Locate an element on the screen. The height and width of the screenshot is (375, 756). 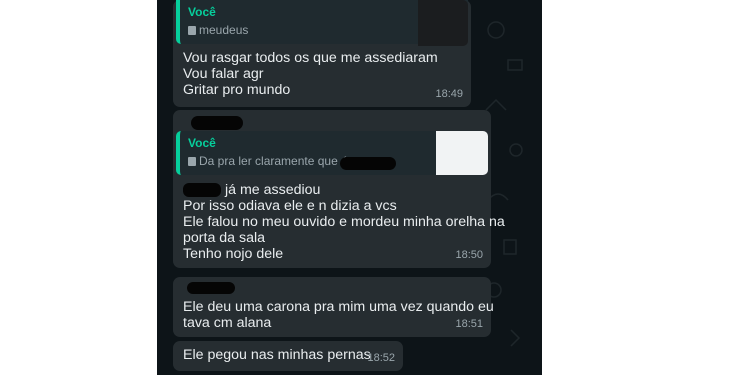
message-line: Tenho nojo dele is located at coordinates (233, 254).